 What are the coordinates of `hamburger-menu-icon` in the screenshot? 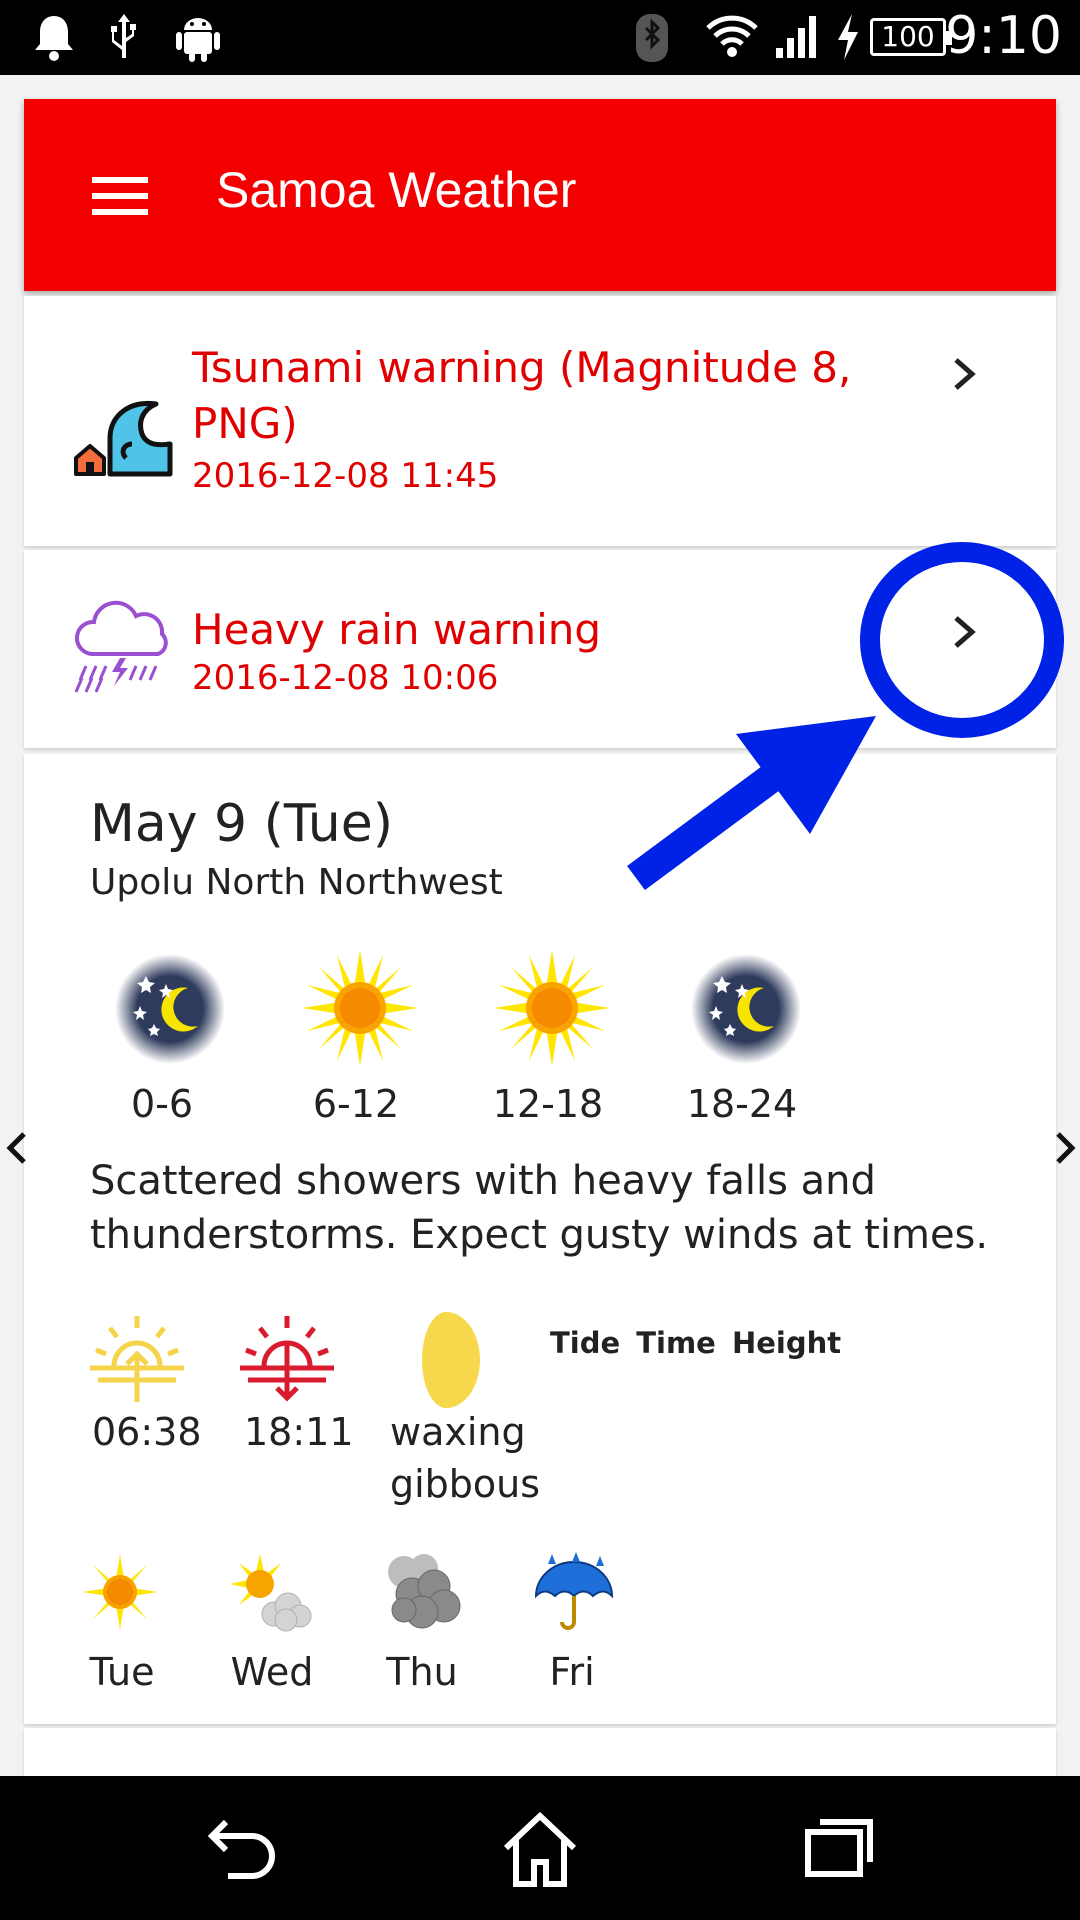 It's located at (120, 196).